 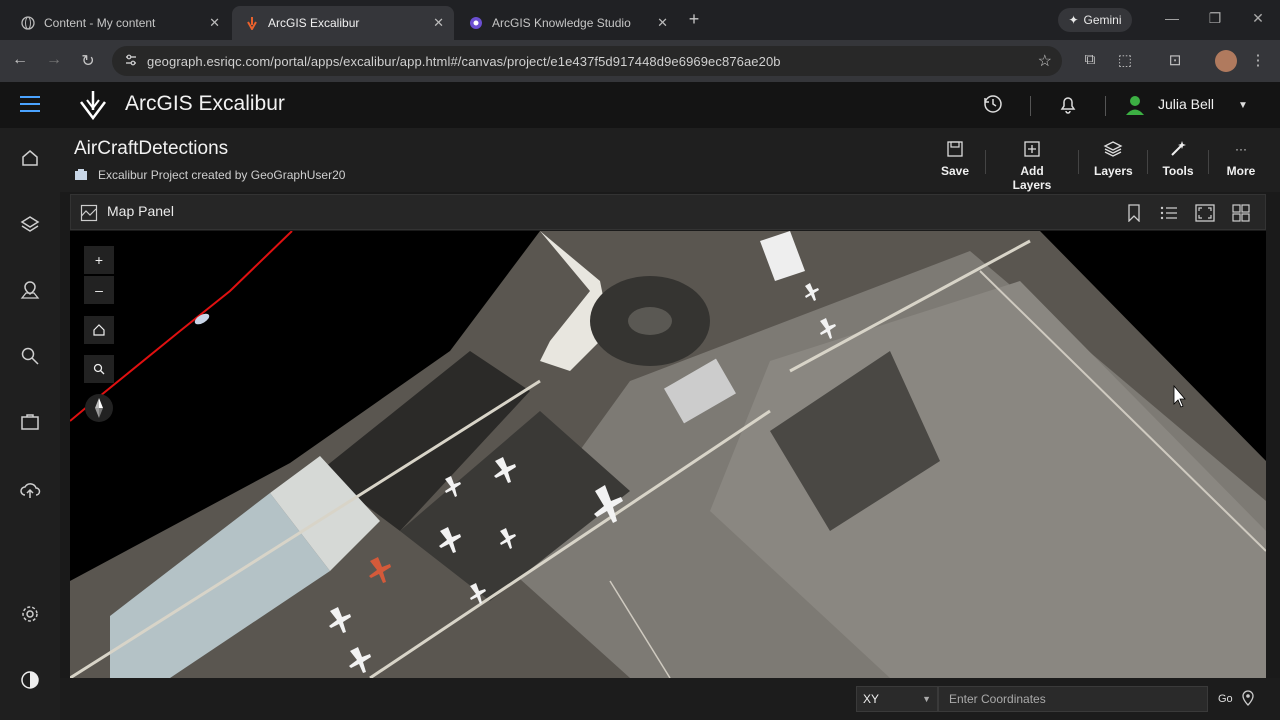 What do you see at coordinates (1068, 106) in the screenshot?
I see `notification-bell-icon` at bounding box center [1068, 106].